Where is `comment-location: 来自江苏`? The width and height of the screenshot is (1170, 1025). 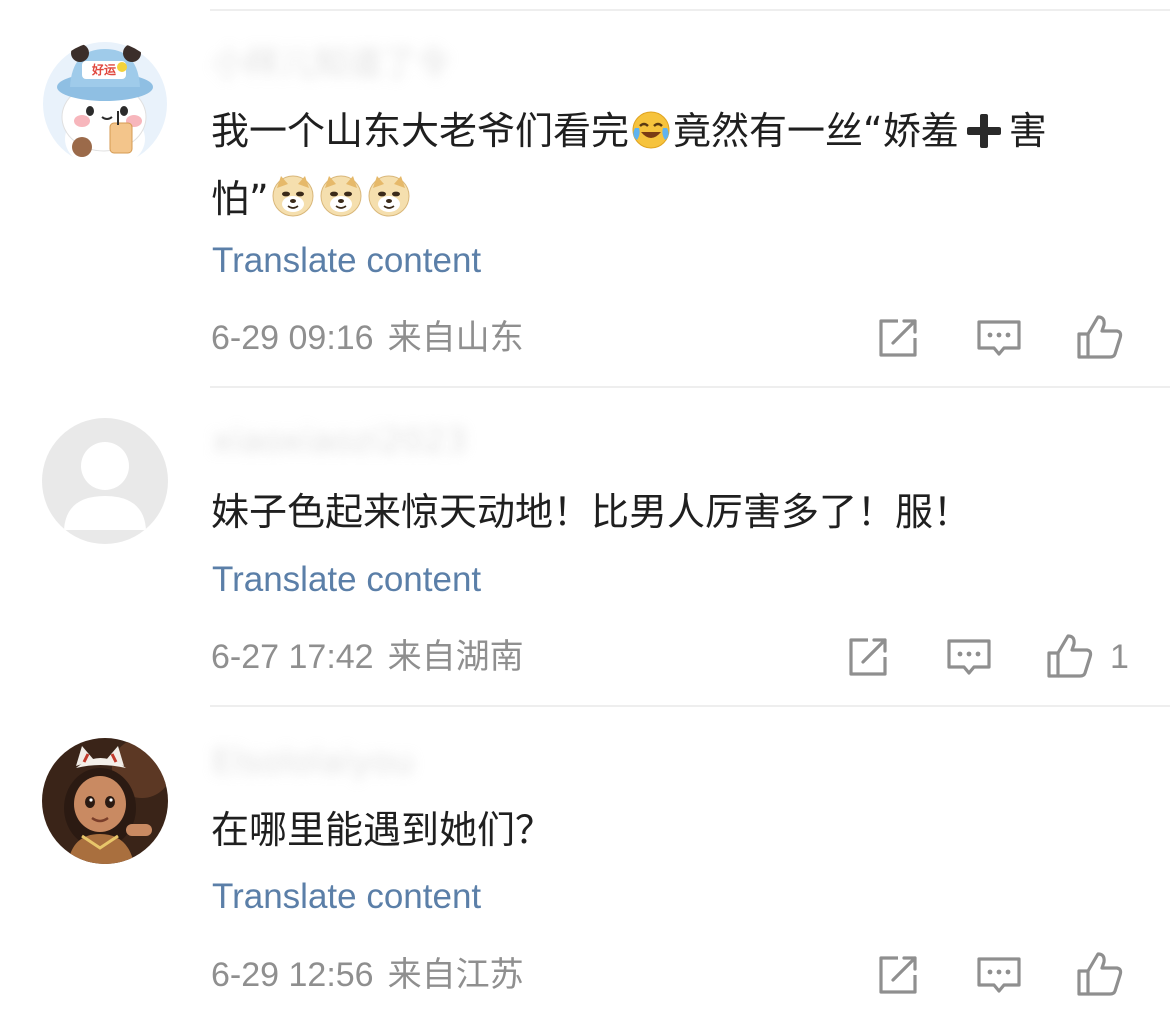
comment-location: 来自江苏 is located at coordinates (455, 975).